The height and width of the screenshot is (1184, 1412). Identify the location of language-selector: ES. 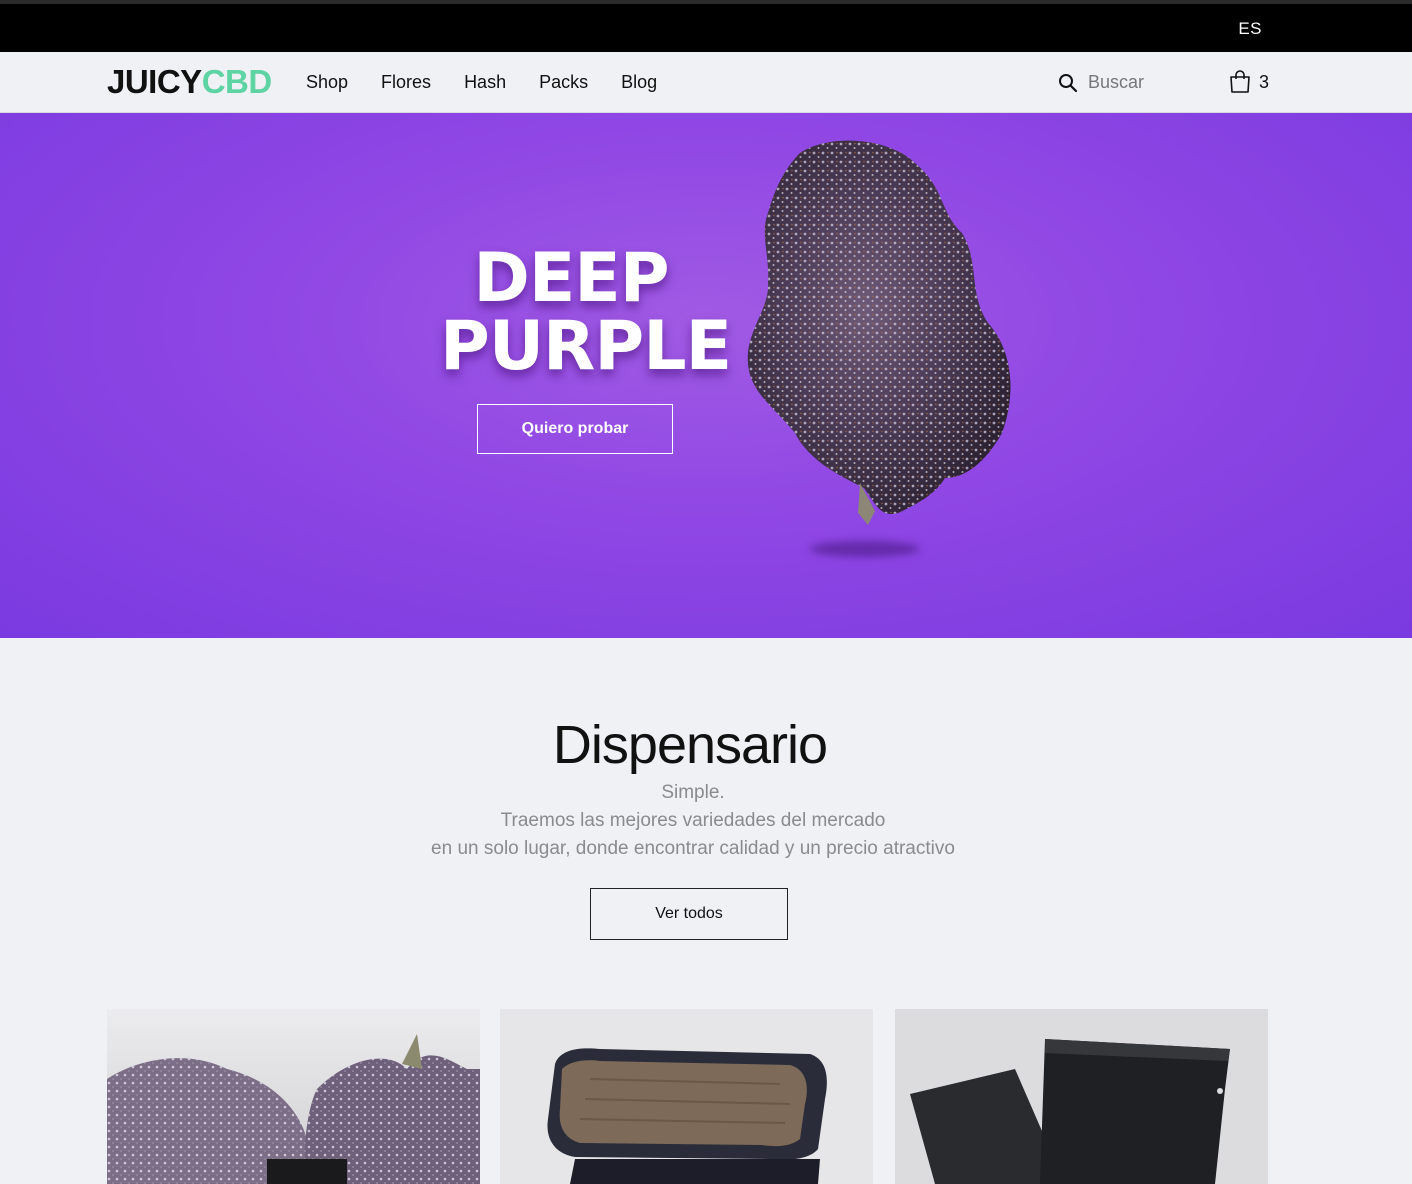
(1250, 29).